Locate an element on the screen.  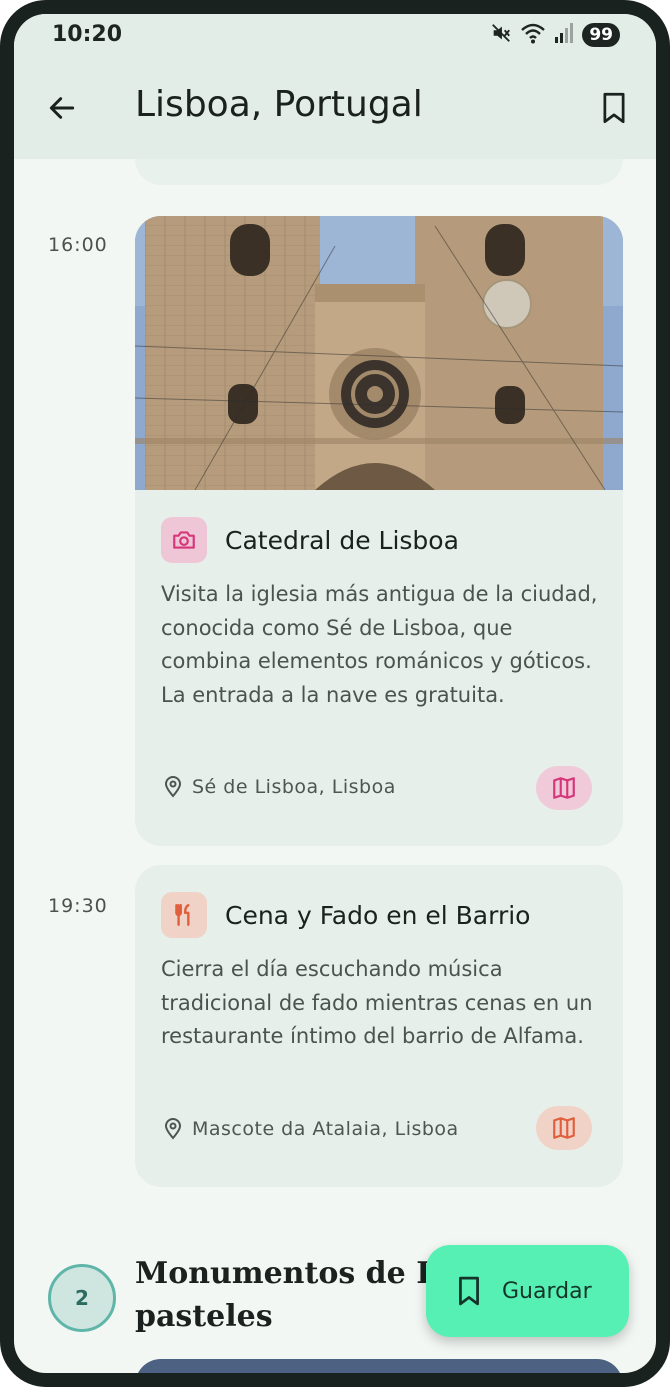
day-title-line: pasteles is located at coordinates (204, 1316).